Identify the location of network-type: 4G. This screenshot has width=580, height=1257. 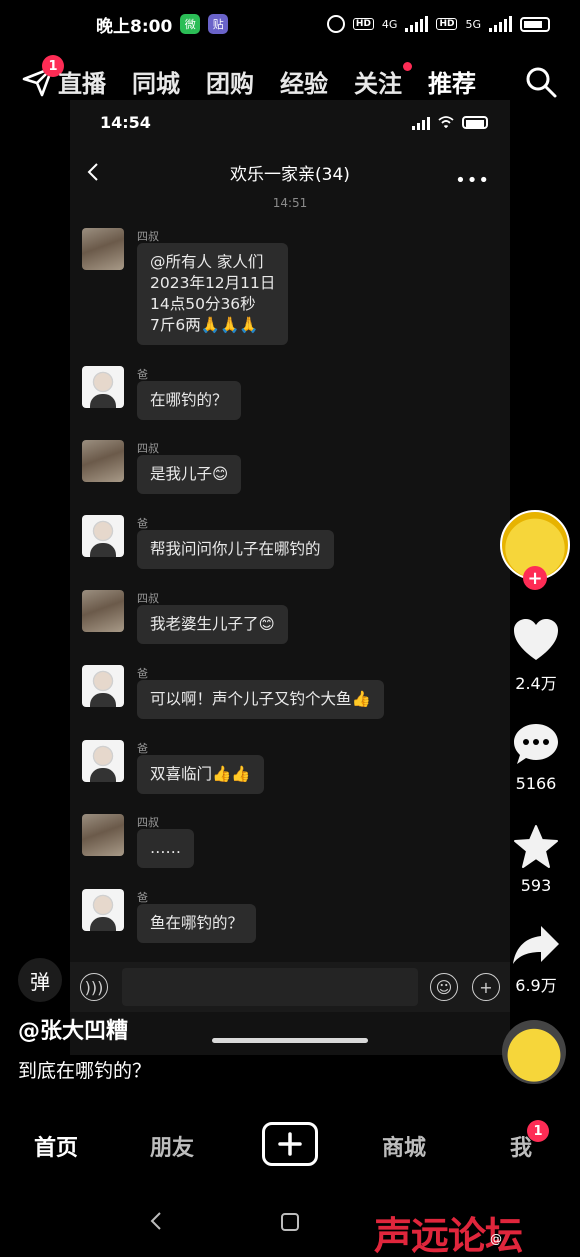
(389, 24).